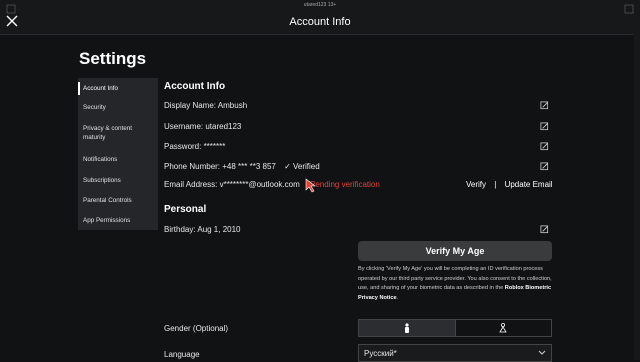  What do you see at coordinates (637, 197) in the screenshot?
I see `scrollbar` at bounding box center [637, 197].